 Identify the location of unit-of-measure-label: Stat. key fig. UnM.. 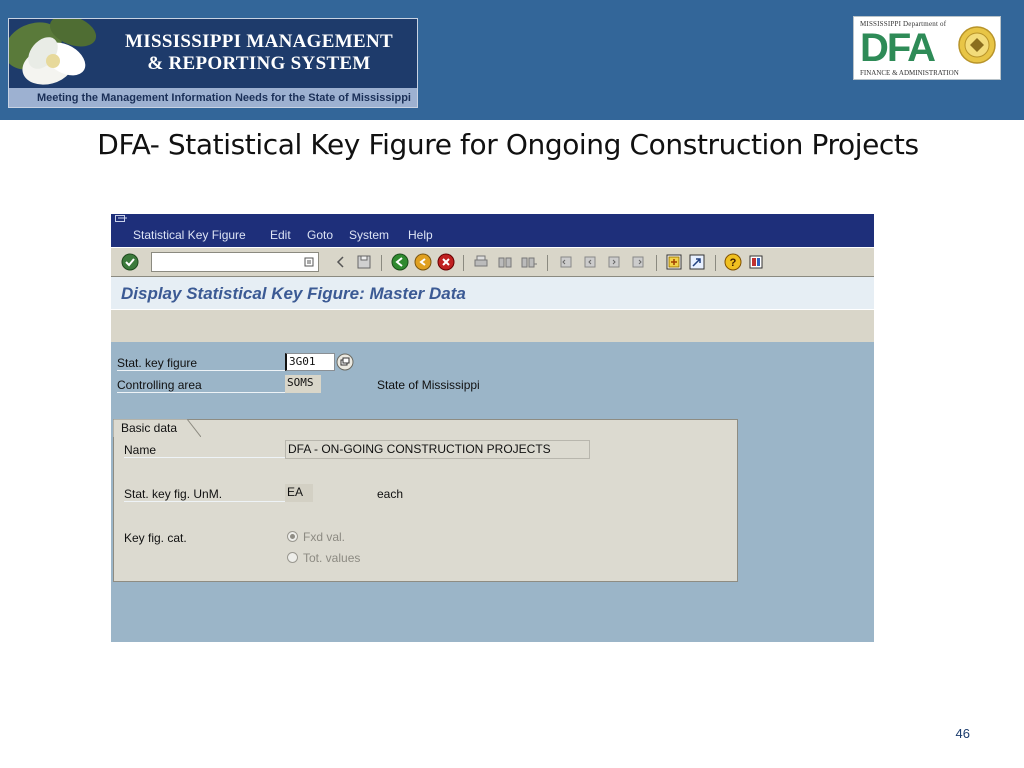
(204, 494).